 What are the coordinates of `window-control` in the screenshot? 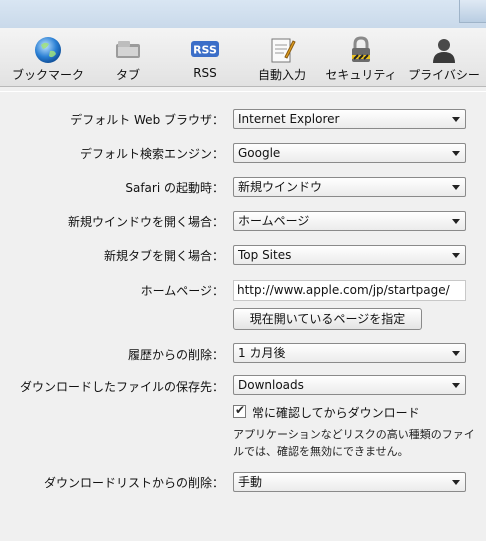 It's located at (472, 11).